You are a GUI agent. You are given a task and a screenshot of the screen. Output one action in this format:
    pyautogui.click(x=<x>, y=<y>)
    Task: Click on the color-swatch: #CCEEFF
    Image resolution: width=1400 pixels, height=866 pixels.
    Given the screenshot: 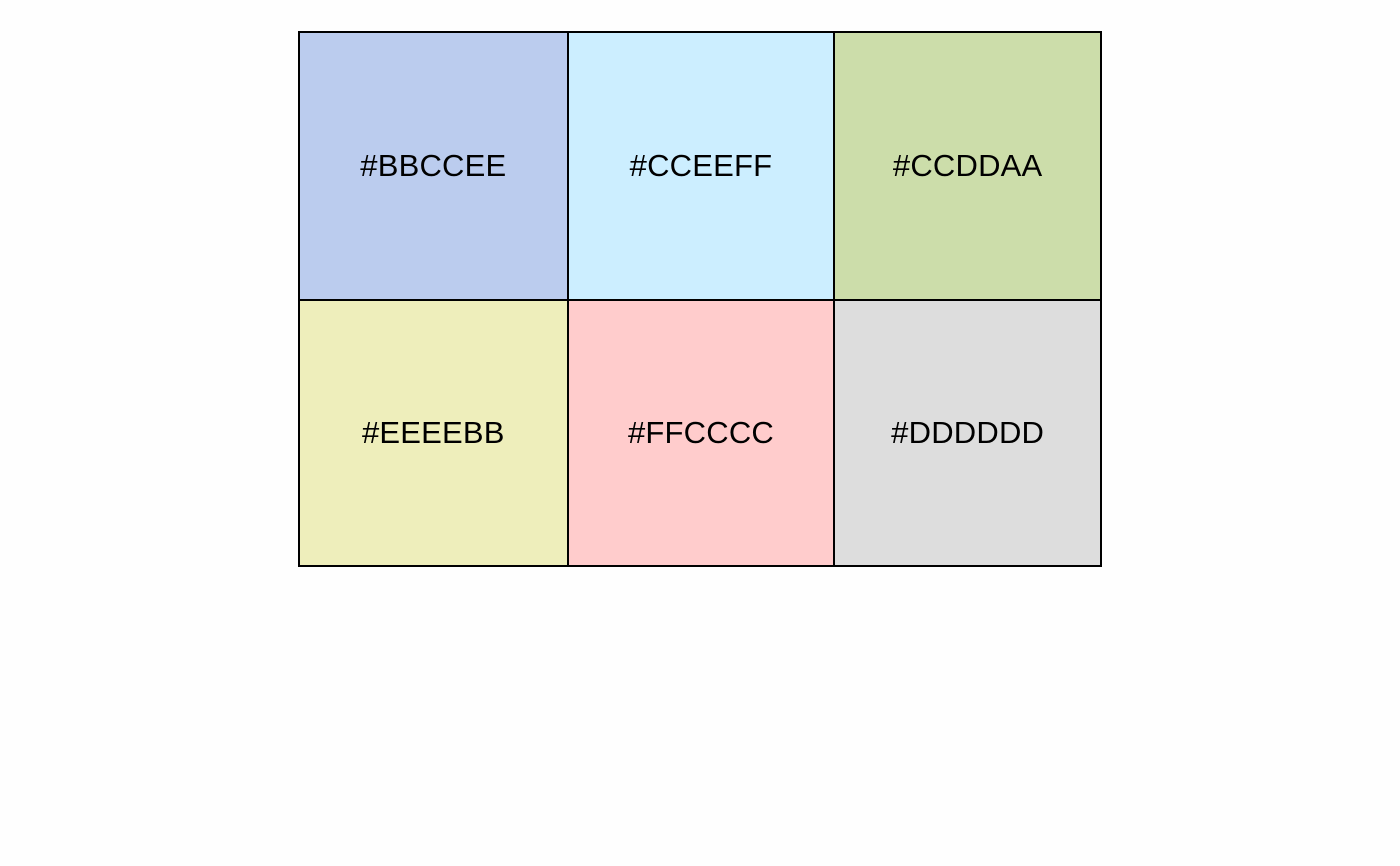 What is the action you would take?
    pyautogui.click(x=700, y=166)
    